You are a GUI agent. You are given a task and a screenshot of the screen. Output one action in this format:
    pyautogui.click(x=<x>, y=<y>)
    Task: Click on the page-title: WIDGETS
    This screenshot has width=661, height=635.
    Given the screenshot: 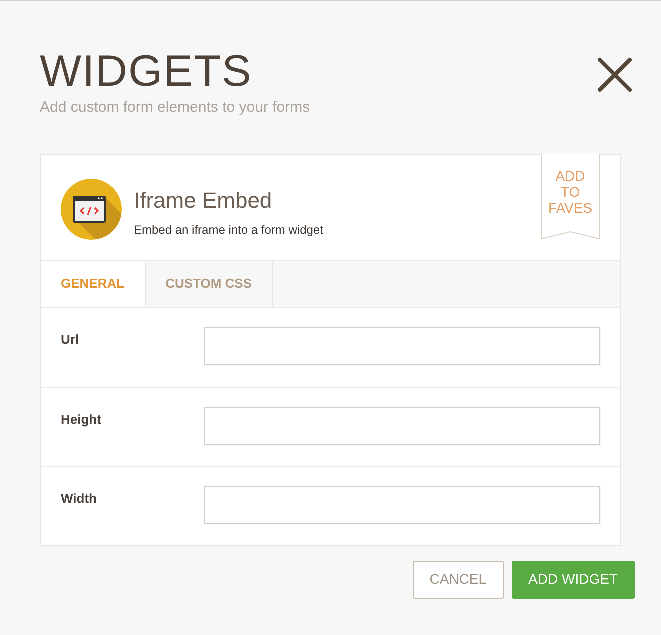 What is the action you would take?
    pyautogui.click(x=147, y=72)
    